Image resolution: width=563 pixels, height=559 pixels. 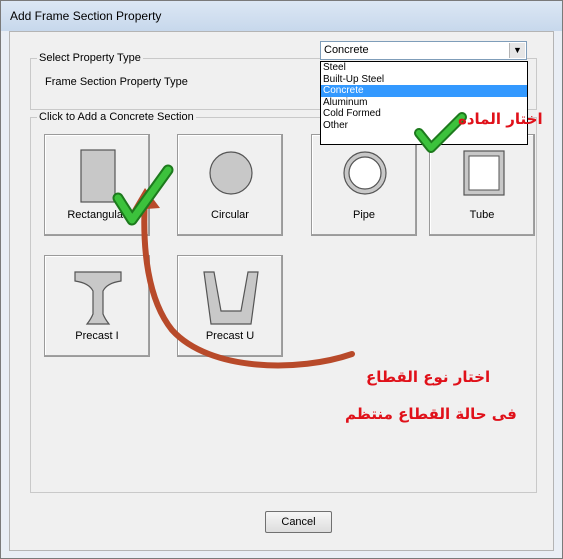 What do you see at coordinates (346, 50) in the screenshot?
I see `property-type-selected-value: Concrete` at bounding box center [346, 50].